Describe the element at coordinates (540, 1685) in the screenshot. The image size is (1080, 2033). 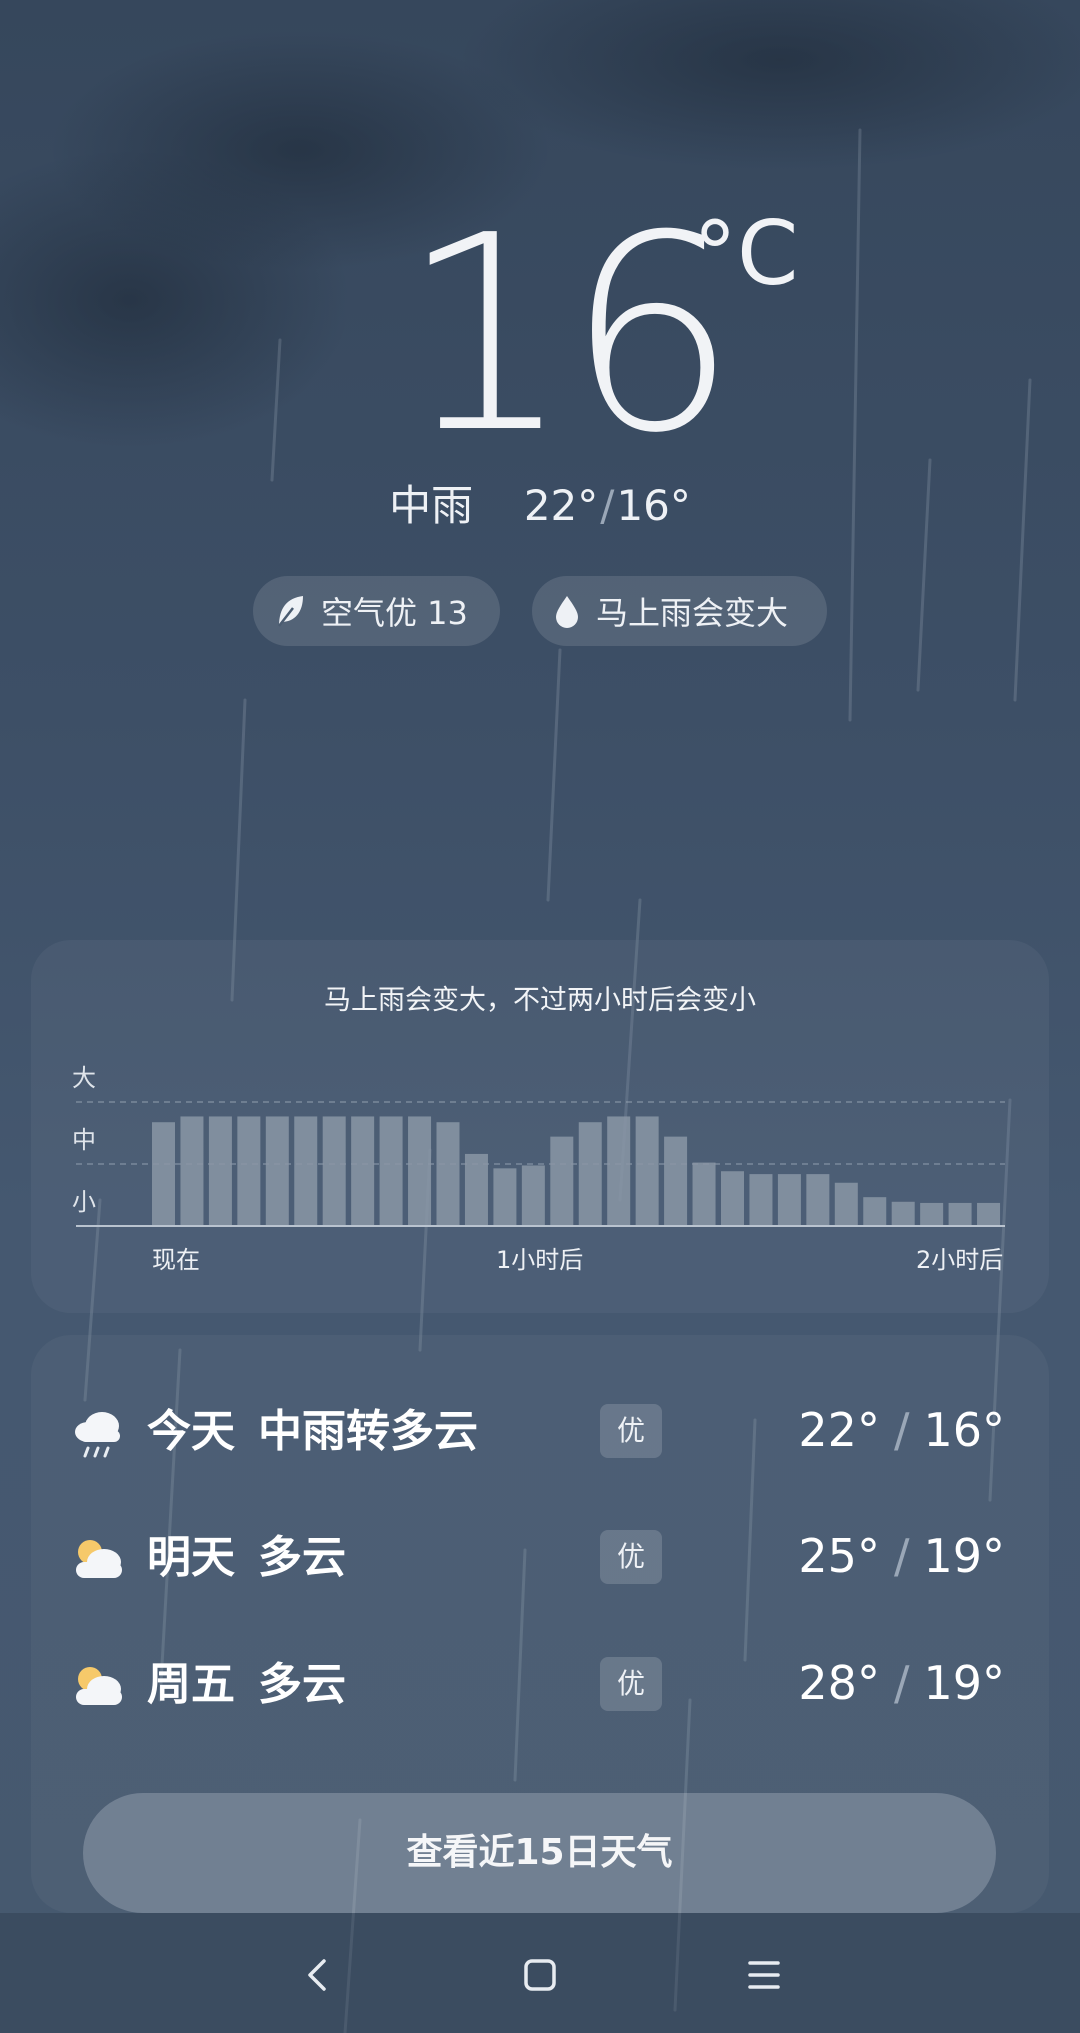
I see `forecast-row-friday: 周五 多云 优 28°/19°` at that location.